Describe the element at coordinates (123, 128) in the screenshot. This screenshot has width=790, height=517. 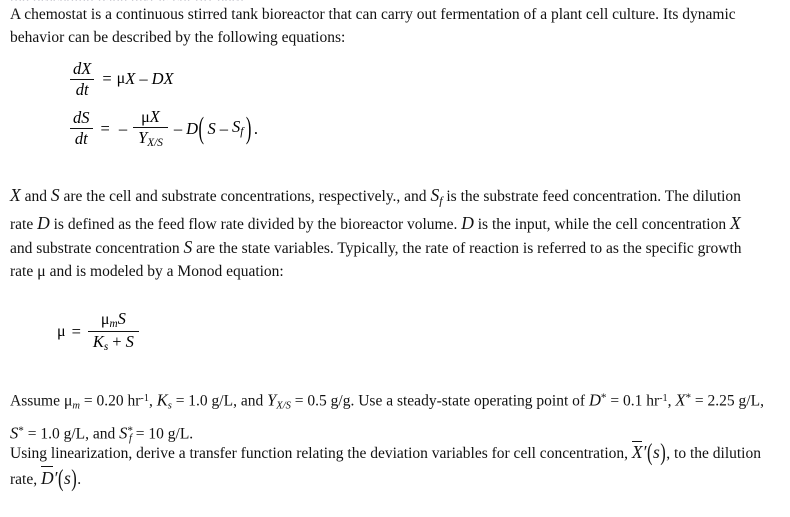
I see `leading-minus-sign: –` at that location.